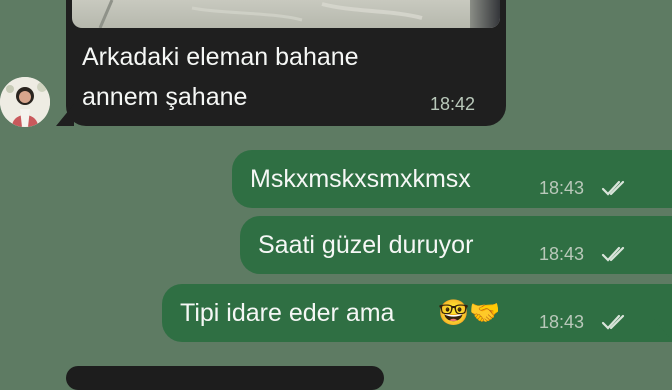  Describe the element at coordinates (366, 245) in the screenshot. I see `message-text: Saati güzel duruyor` at that location.